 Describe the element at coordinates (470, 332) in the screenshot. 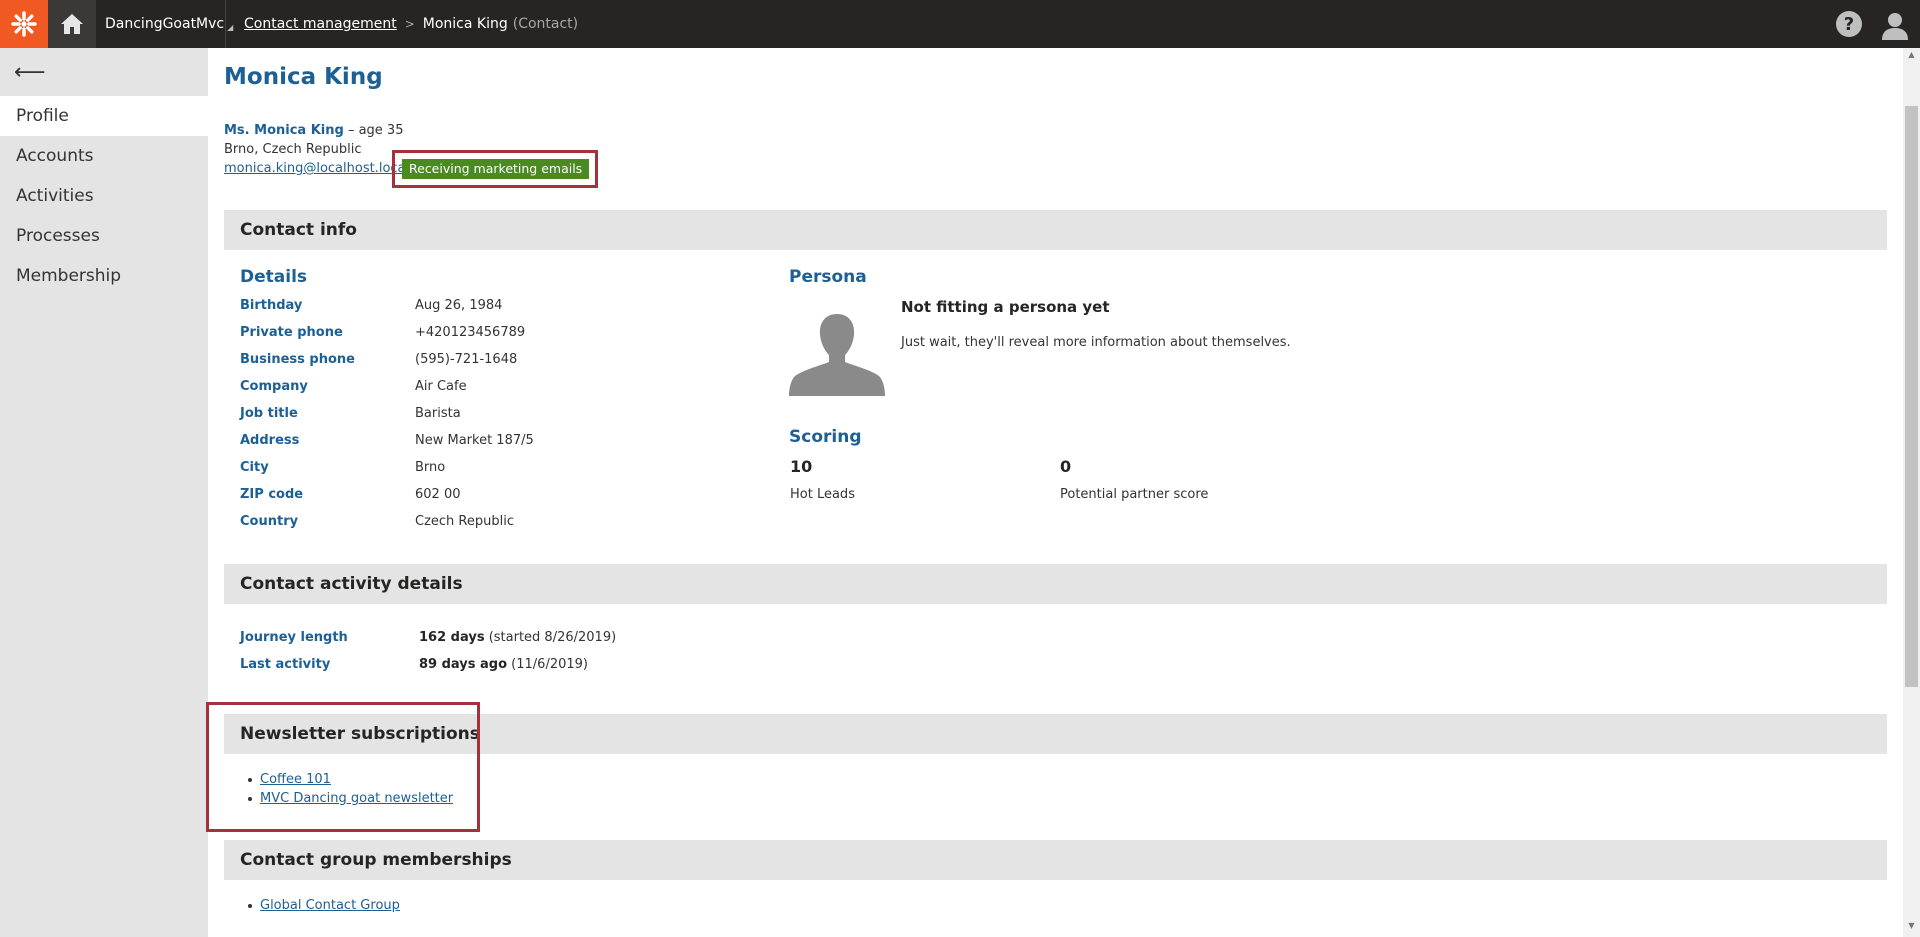

I see `detail-value: +420123456789` at that location.